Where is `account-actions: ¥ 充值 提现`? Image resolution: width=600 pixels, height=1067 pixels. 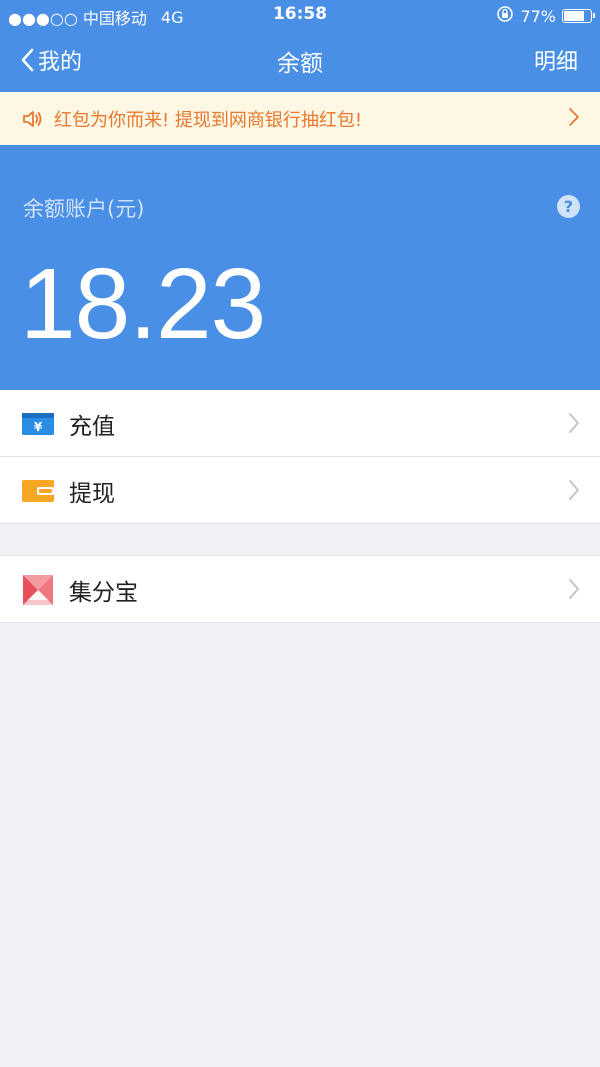 account-actions: ¥ 充值 提现 is located at coordinates (300, 457).